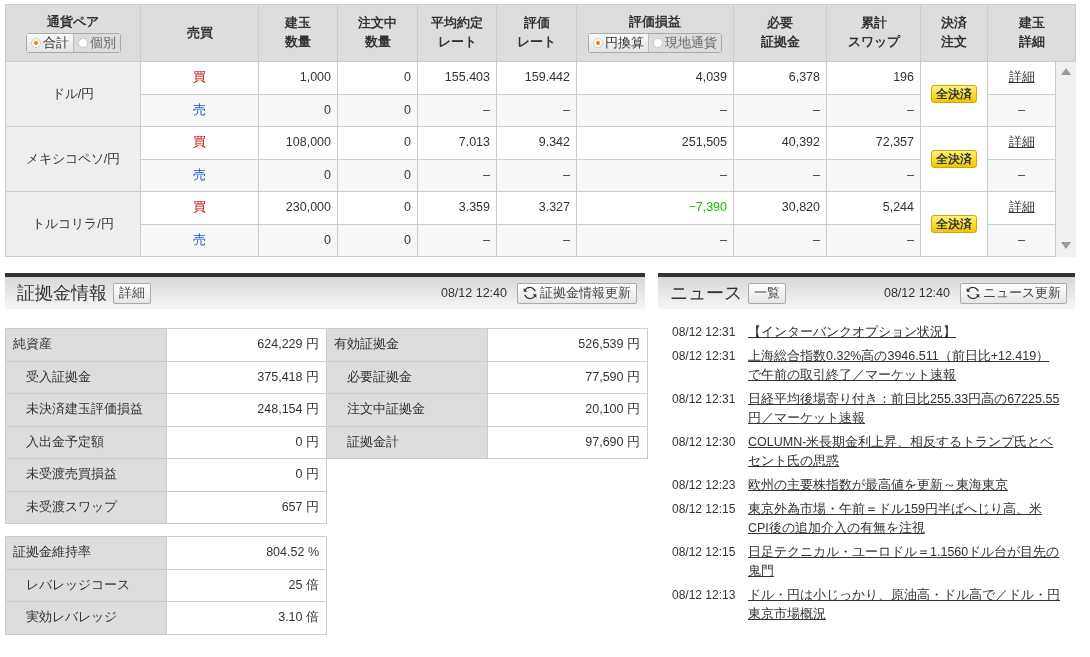 The image size is (1090, 657). Describe the element at coordinates (800, 142) in the screenshot. I see `table-cell: 40,392` at that location.